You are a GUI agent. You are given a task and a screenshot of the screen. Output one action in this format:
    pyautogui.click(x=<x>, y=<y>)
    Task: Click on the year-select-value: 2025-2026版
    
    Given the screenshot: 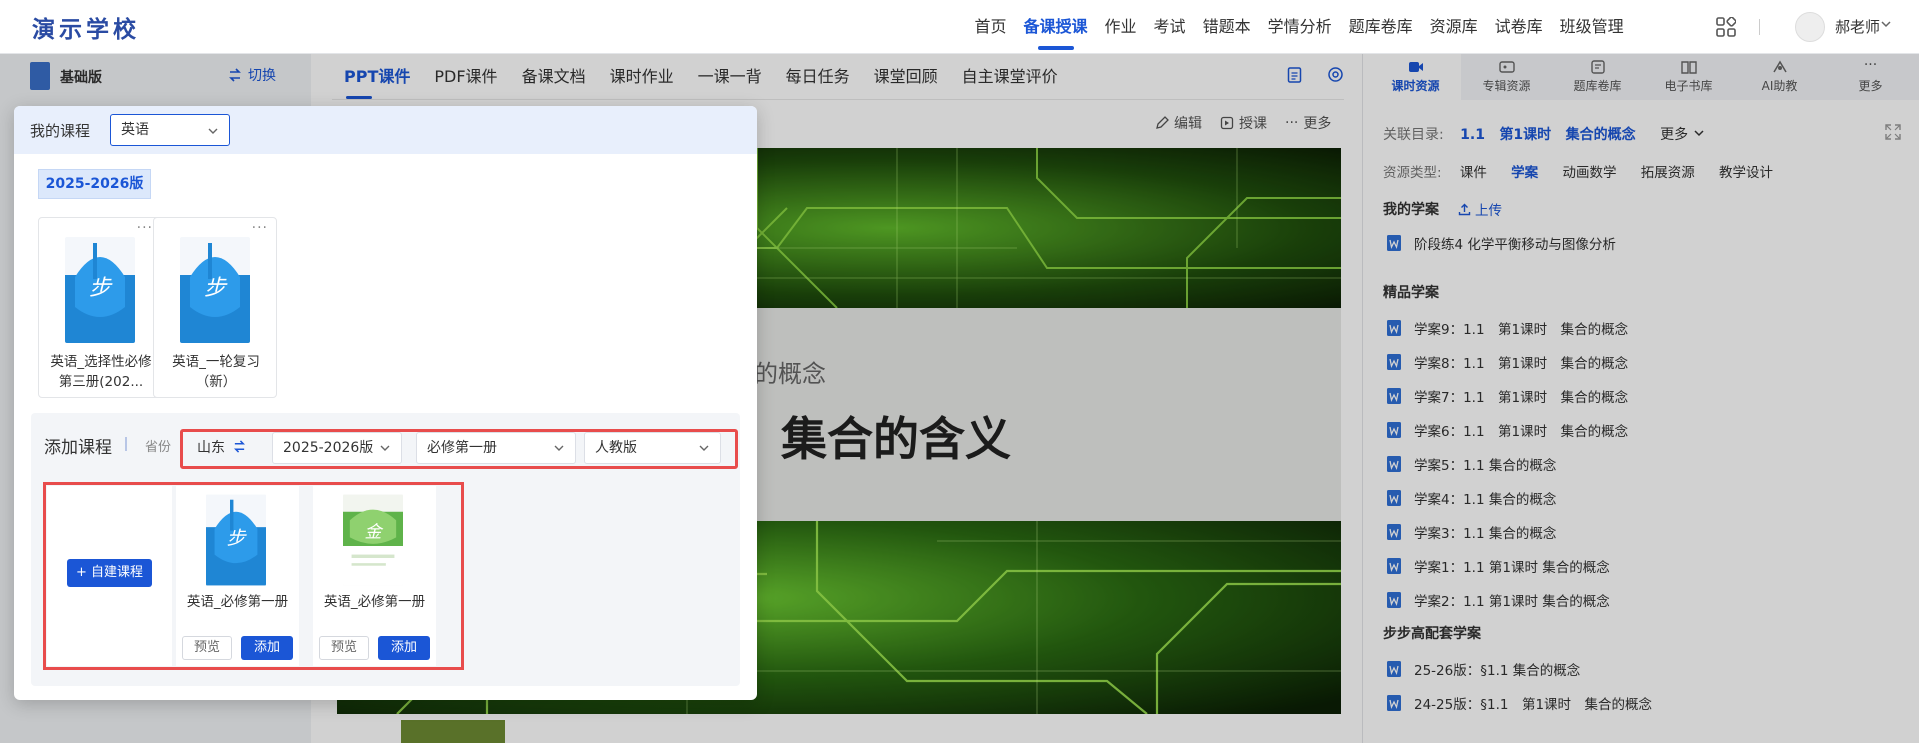 What is the action you would take?
    pyautogui.click(x=328, y=448)
    